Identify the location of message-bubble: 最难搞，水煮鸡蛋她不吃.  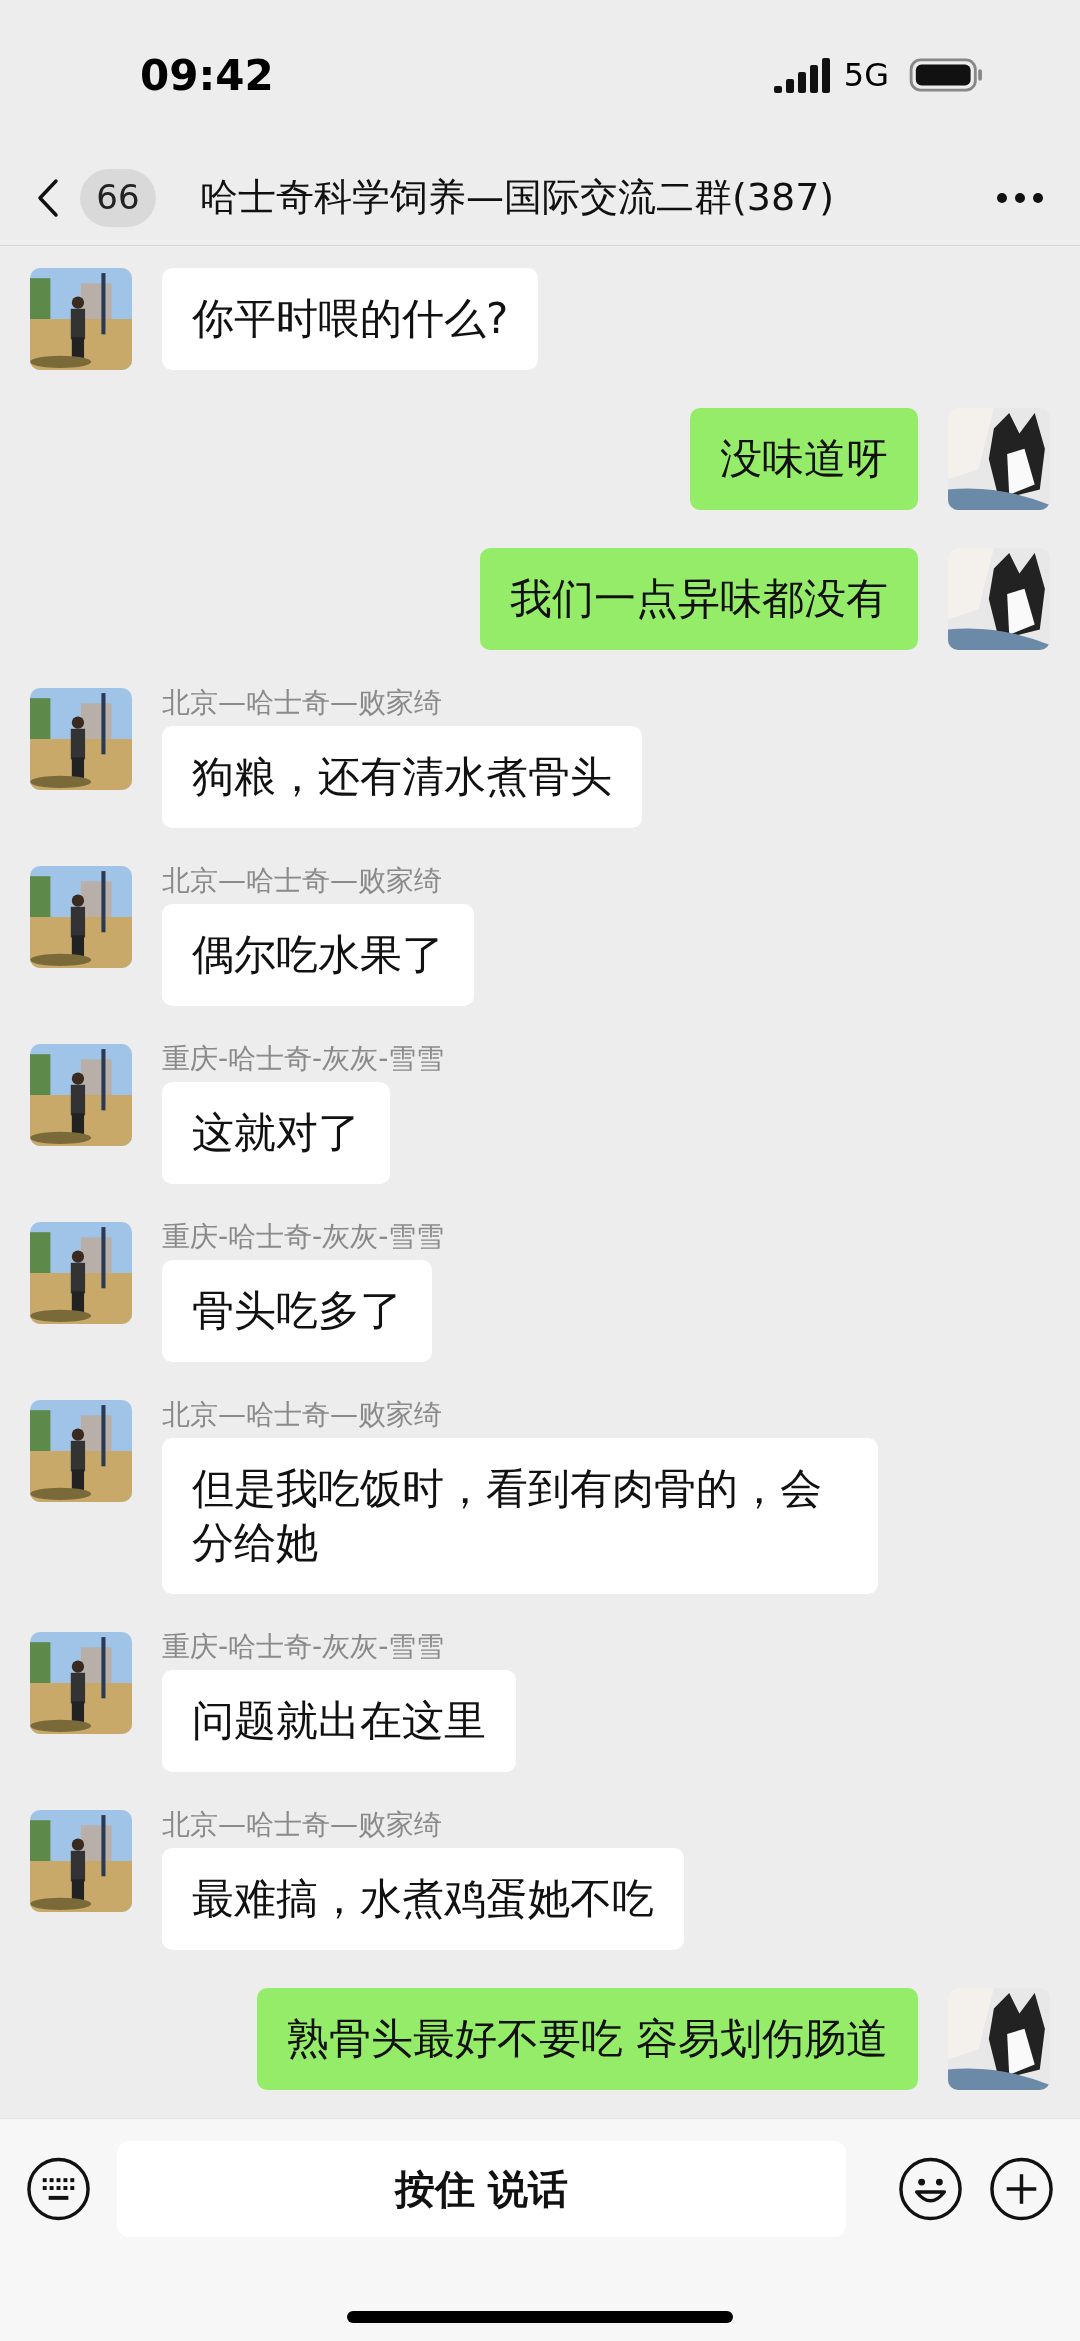
(423, 1899).